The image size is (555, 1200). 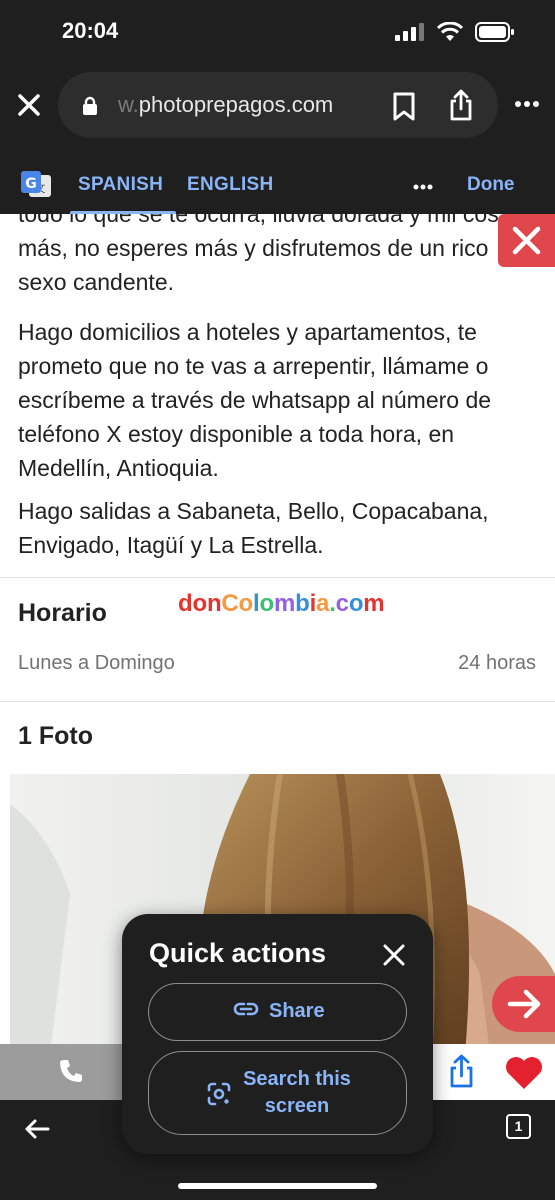 What do you see at coordinates (297, 1092) in the screenshot?
I see `search-this-screen-label: Search this screen` at bounding box center [297, 1092].